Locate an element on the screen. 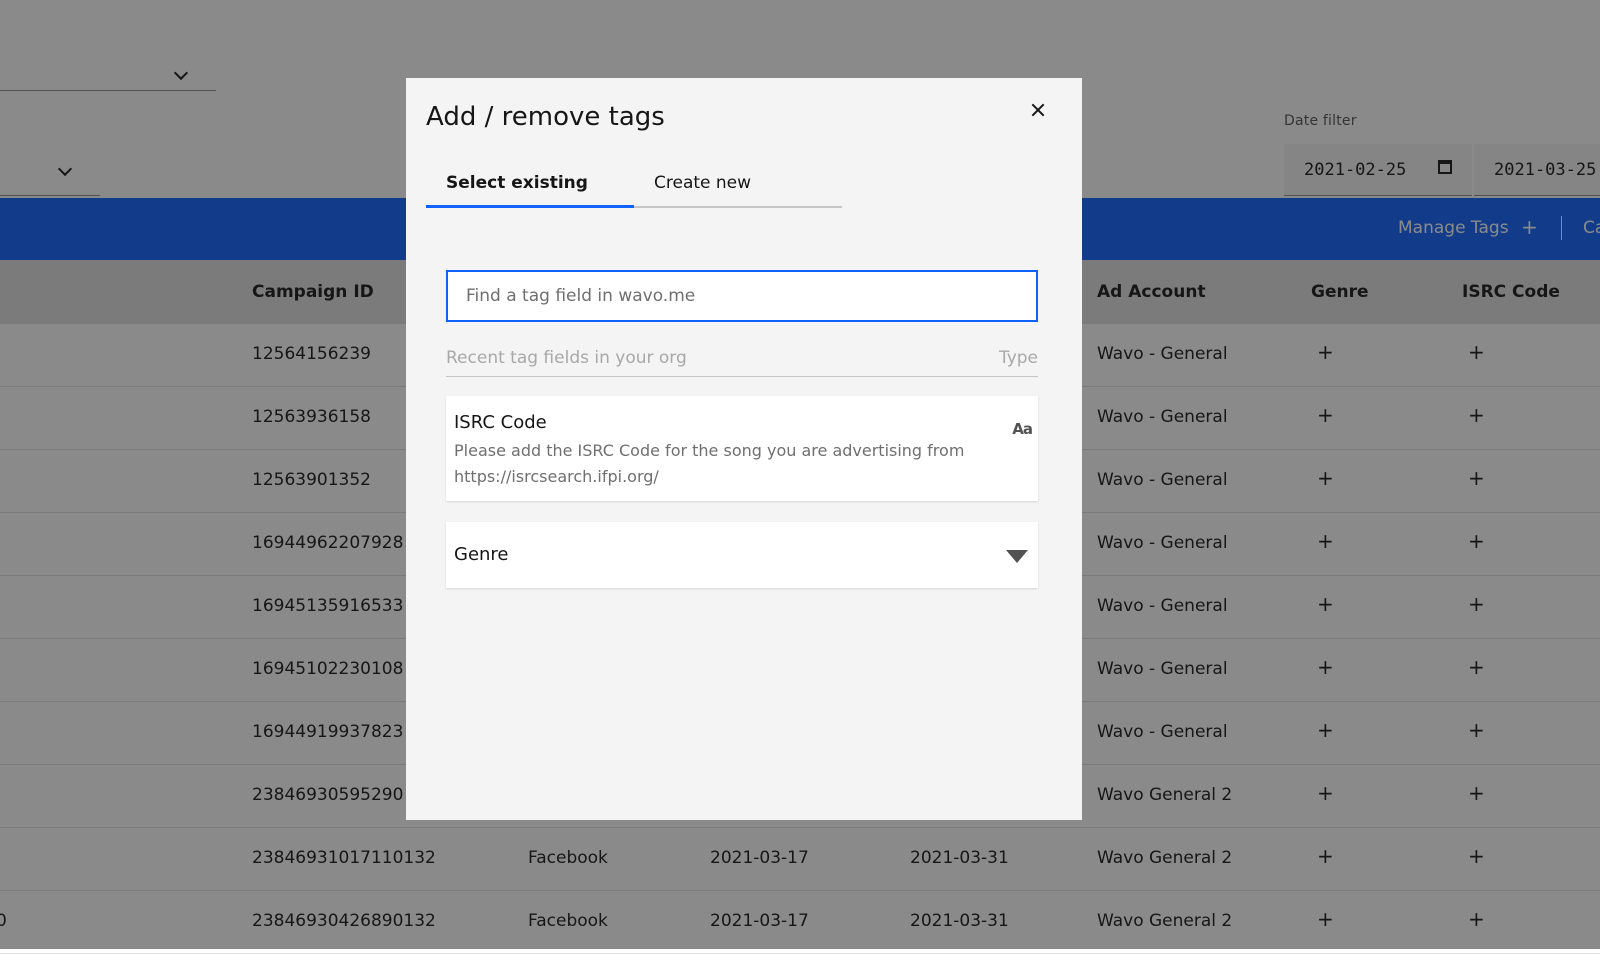 The height and width of the screenshot is (954, 1600). tab-select-existing: Select existing is located at coordinates (530, 187).